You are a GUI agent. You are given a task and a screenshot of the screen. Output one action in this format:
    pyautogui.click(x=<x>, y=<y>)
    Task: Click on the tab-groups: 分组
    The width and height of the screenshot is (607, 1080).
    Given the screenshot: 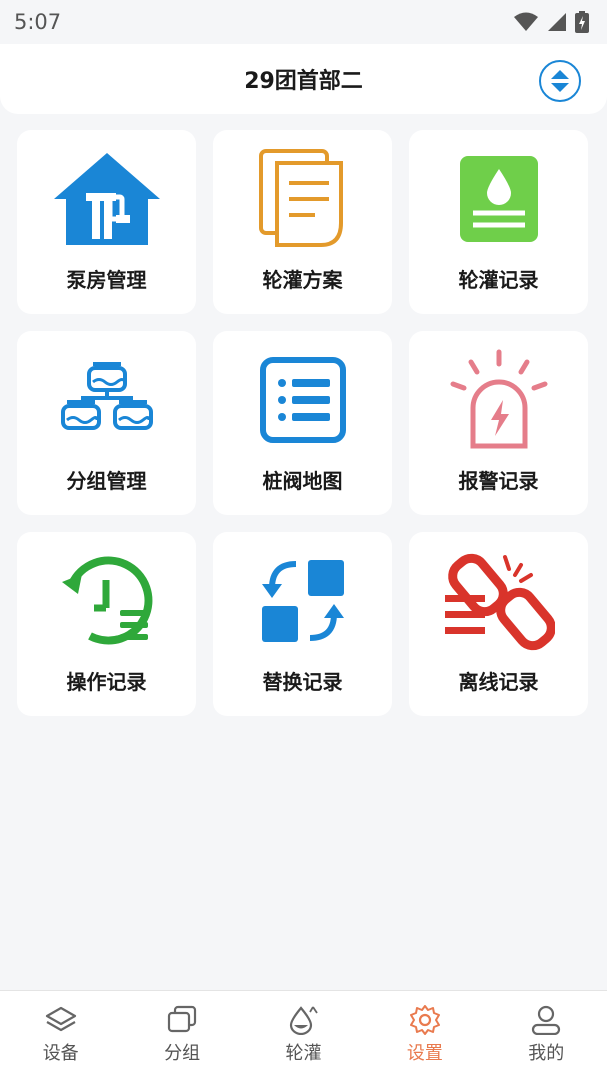 What is the action you would take?
    pyautogui.click(x=182, y=1028)
    